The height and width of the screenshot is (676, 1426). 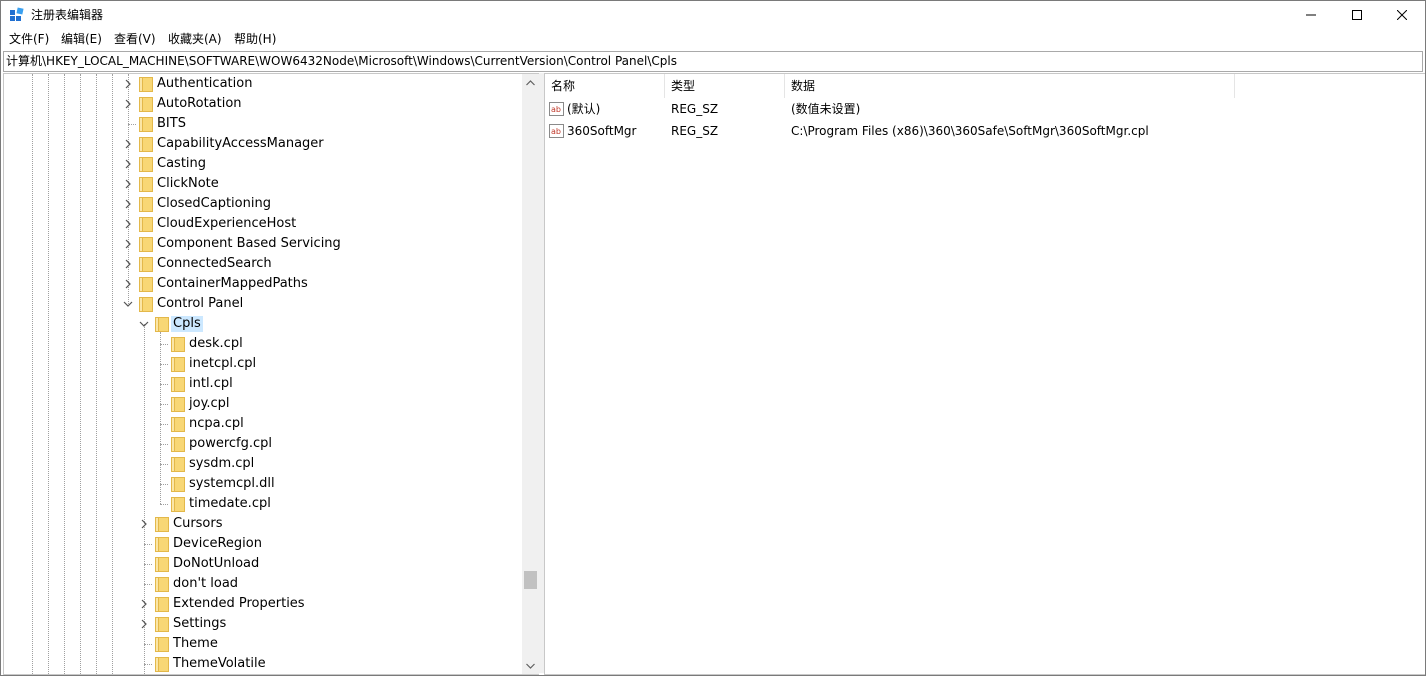 What do you see at coordinates (178, 464) in the screenshot?
I see `folder-icon` at bounding box center [178, 464].